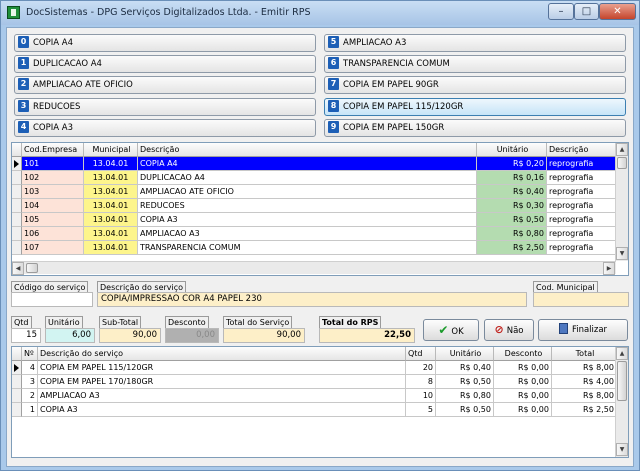  What do you see at coordinates (53, 248) in the screenshot?
I see `cell-cod: 107` at bounding box center [53, 248].